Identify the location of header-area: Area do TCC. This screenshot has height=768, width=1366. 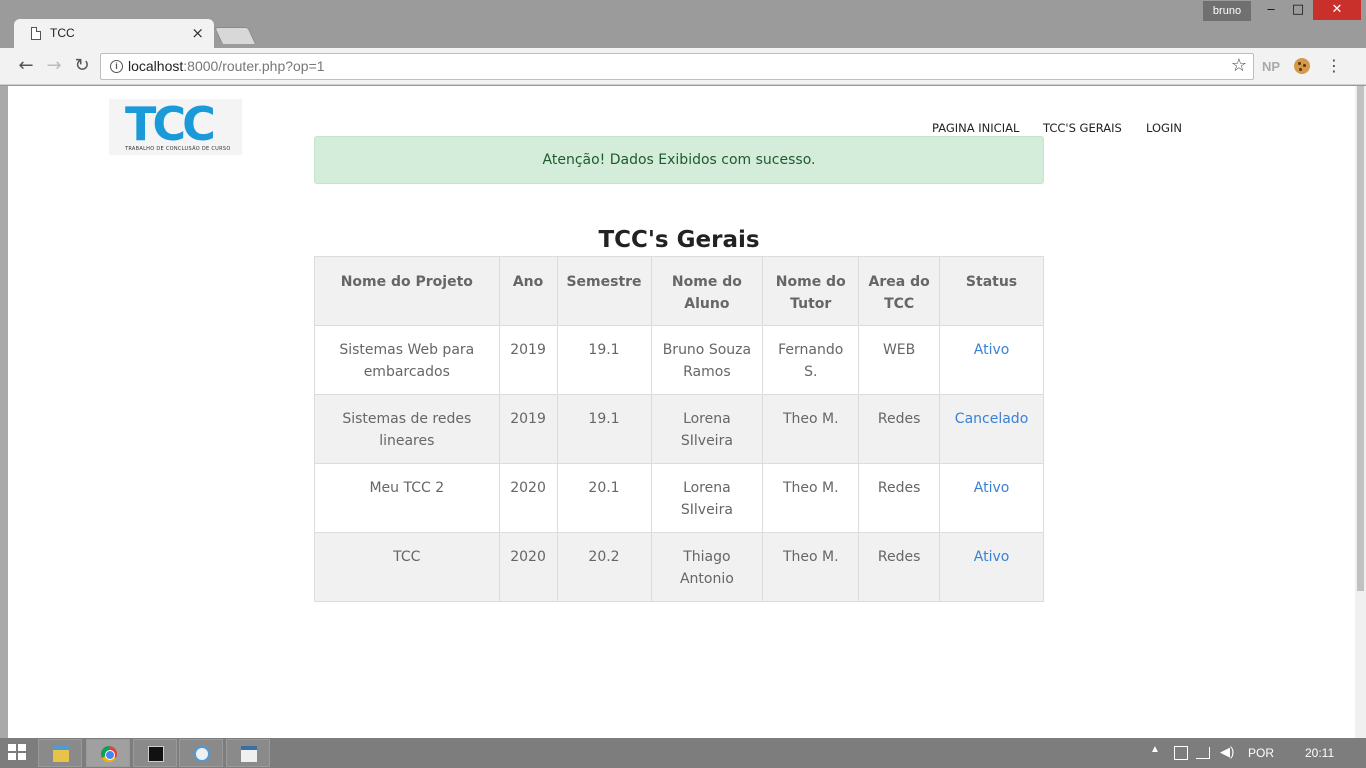
(899, 291).